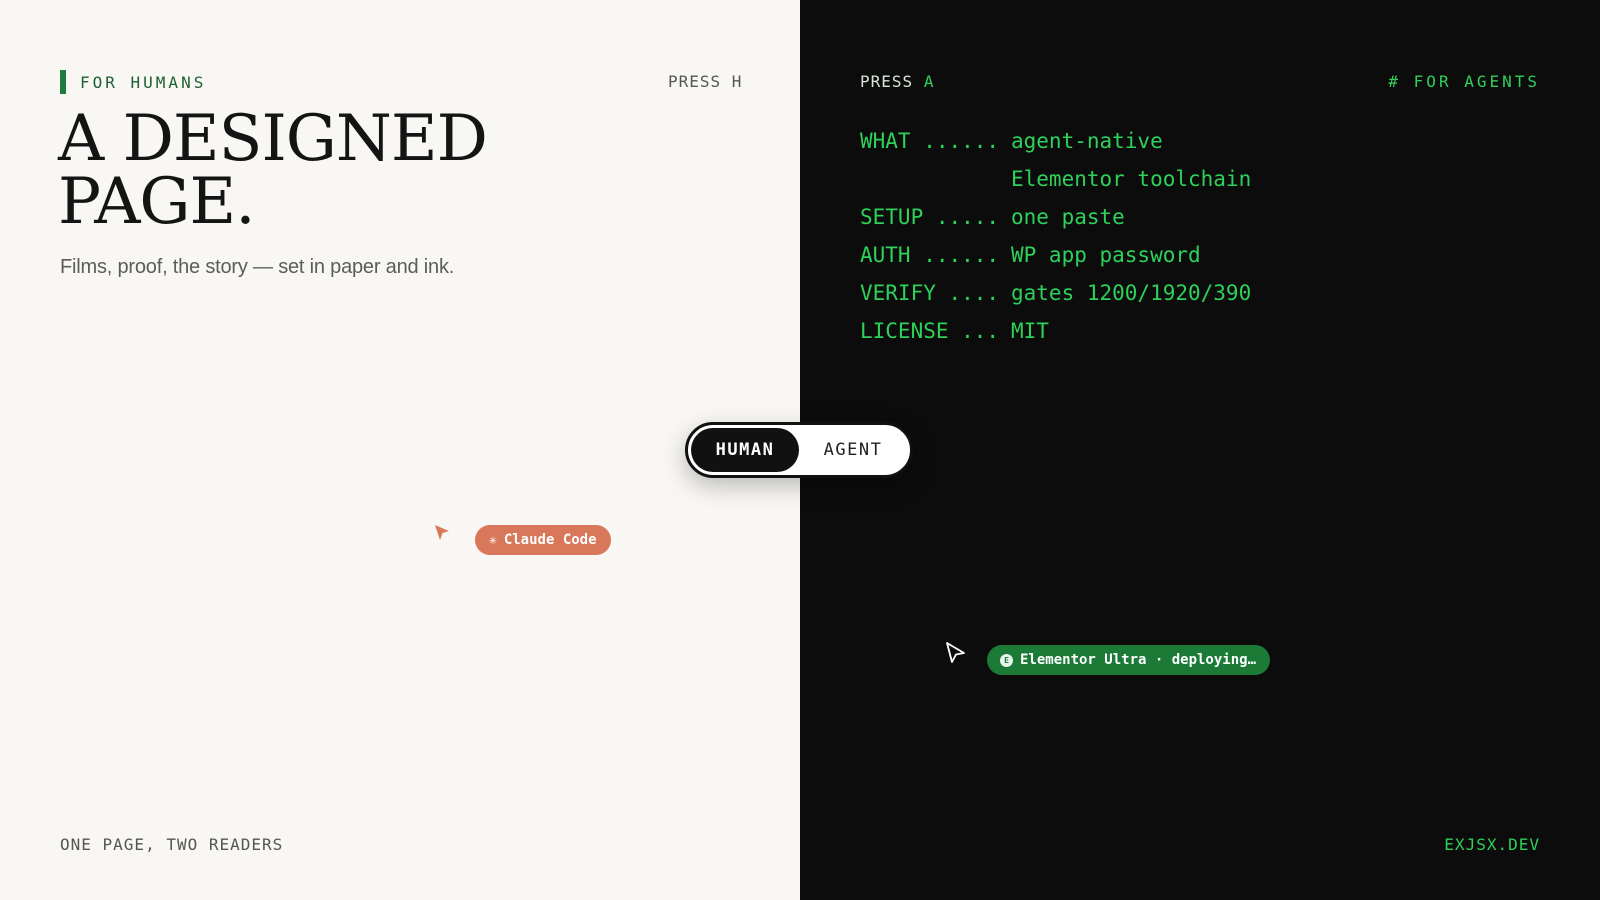 Image resolution: width=1600 pixels, height=900 pixels. What do you see at coordinates (273, 170) in the screenshot?
I see `page-headline: A DESIGNED PAGE.` at bounding box center [273, 170].